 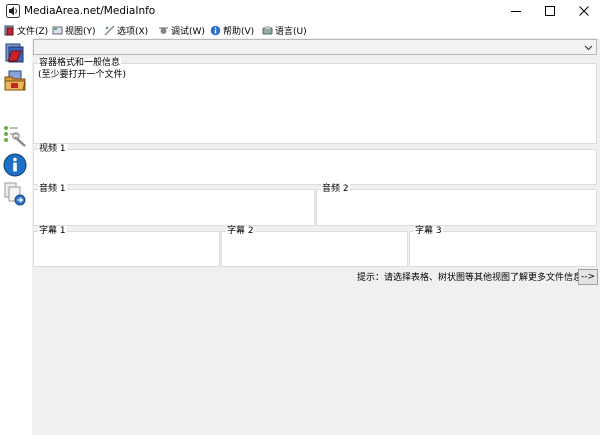 I want to click on options-icon, so click(x=109, y=30).